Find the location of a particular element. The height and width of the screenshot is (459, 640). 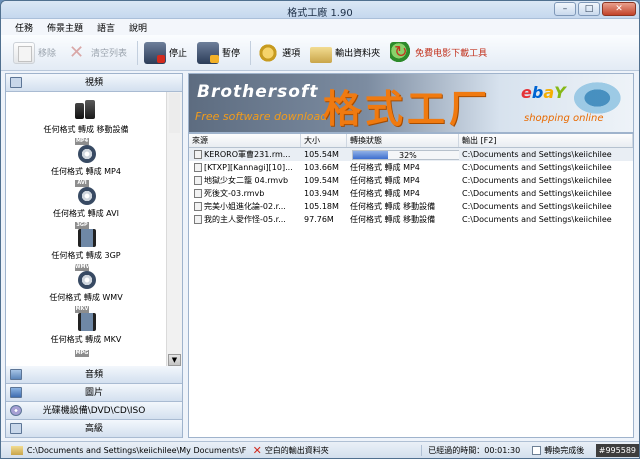

row-source: 死後文-03.rmvb is located at coordinates (234, 193).